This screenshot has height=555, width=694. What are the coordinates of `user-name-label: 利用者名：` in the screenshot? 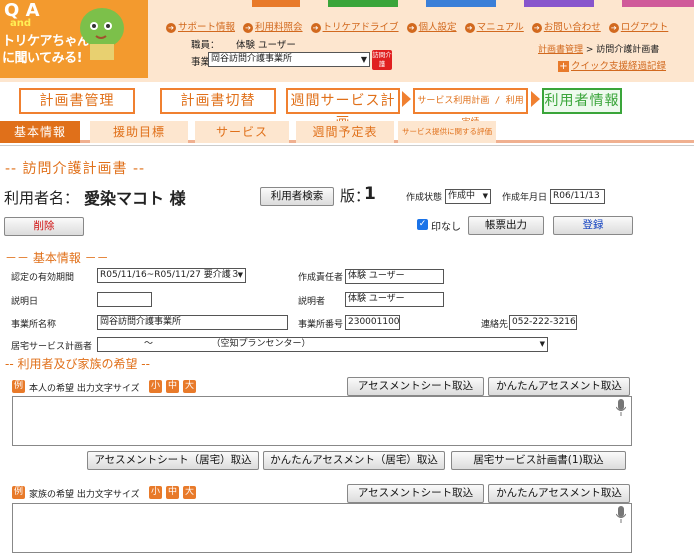 It's located at (42, 198).